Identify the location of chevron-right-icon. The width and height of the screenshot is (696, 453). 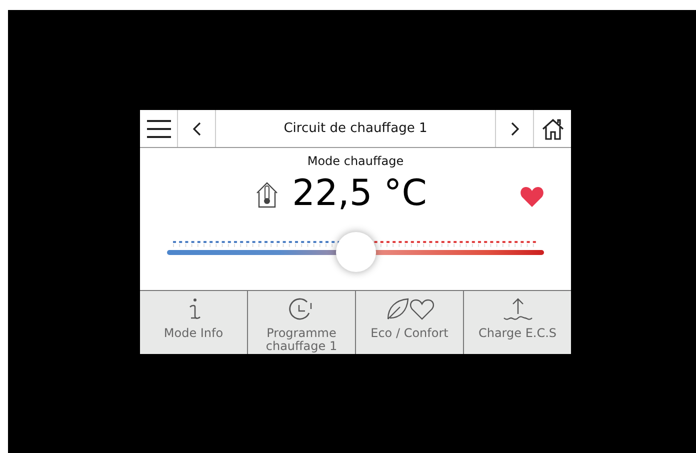
(514, 129).